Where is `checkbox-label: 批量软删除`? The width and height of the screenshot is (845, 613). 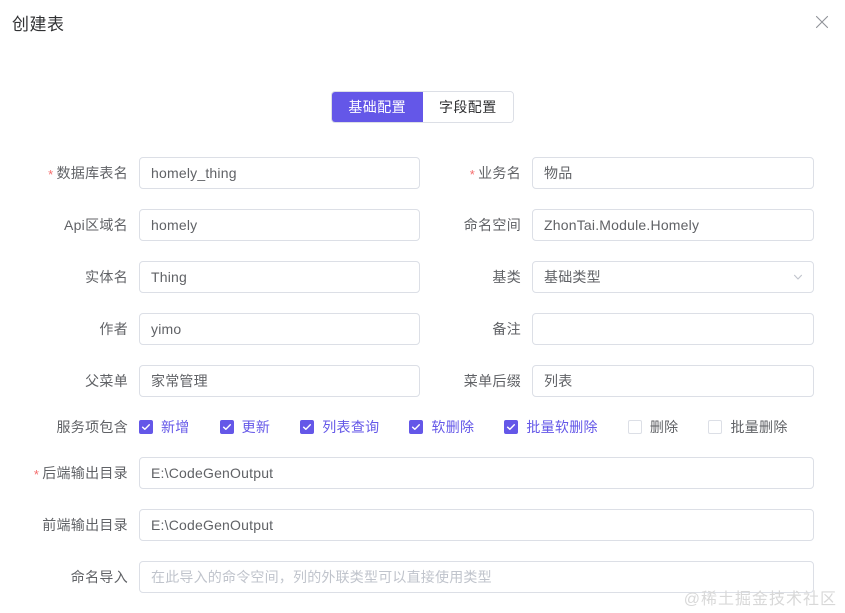 checkbox-label: 批量软删除 is located at coordinates (562, 427).